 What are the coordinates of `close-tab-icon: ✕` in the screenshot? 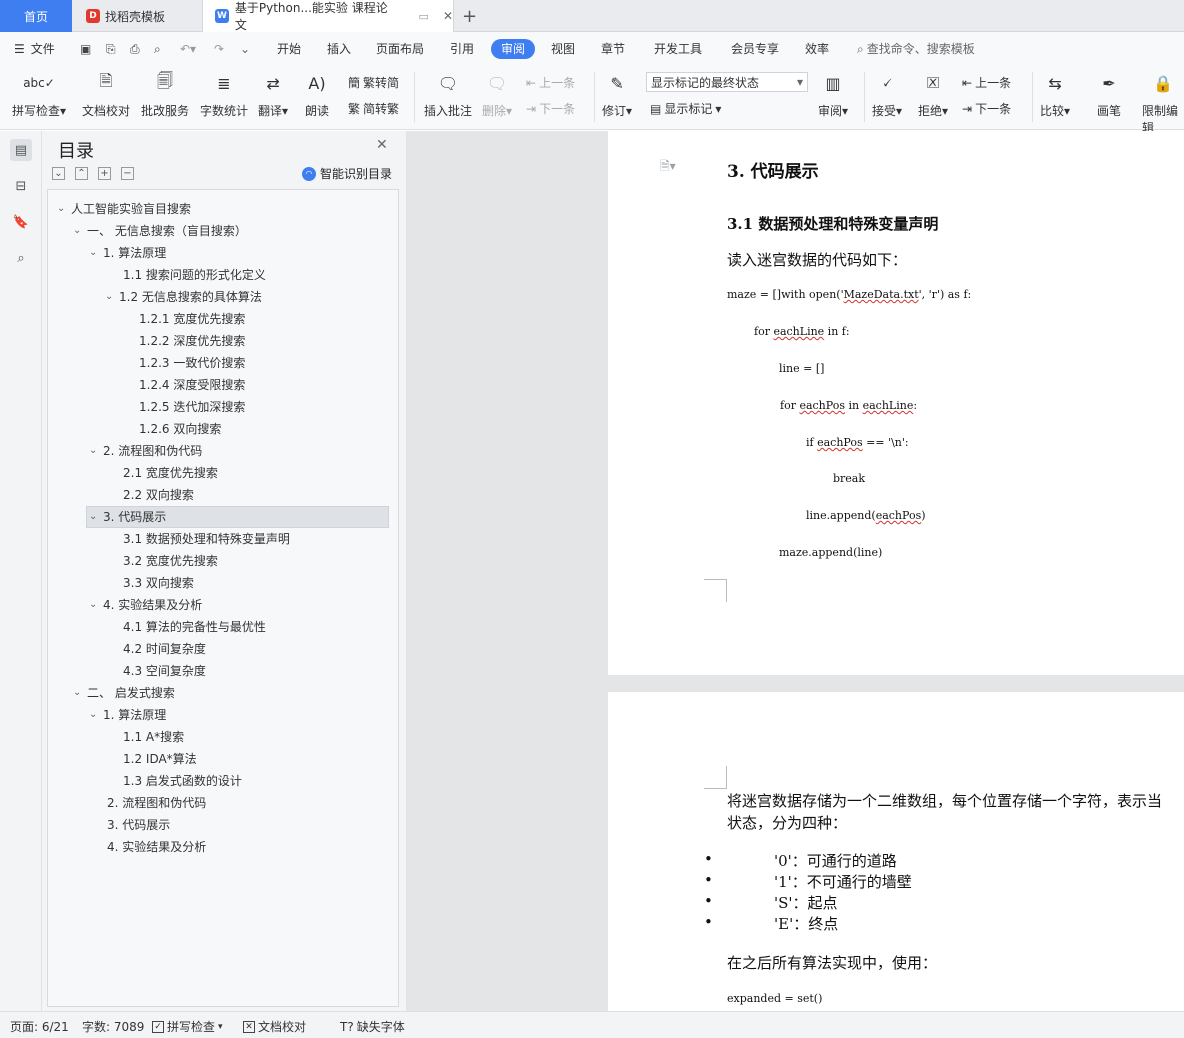 It's located at (448, 16).